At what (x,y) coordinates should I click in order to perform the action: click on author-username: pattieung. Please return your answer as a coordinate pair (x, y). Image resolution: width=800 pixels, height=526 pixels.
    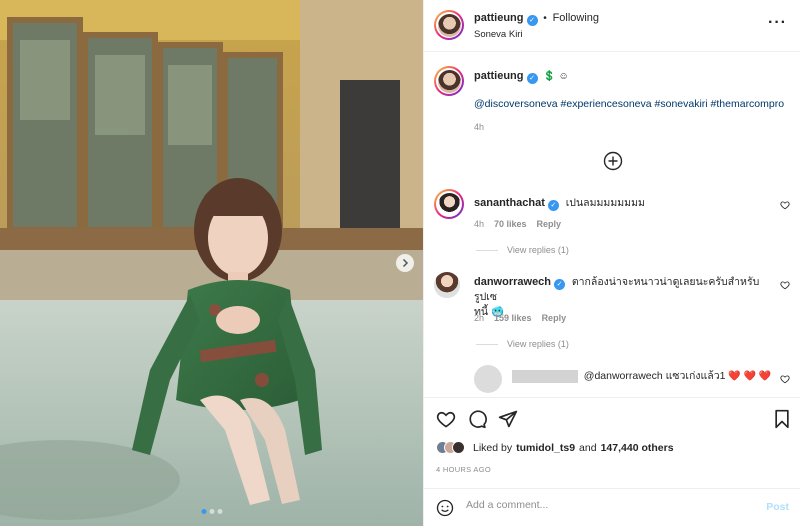
    Looking at the image, I should click on (499, 18).